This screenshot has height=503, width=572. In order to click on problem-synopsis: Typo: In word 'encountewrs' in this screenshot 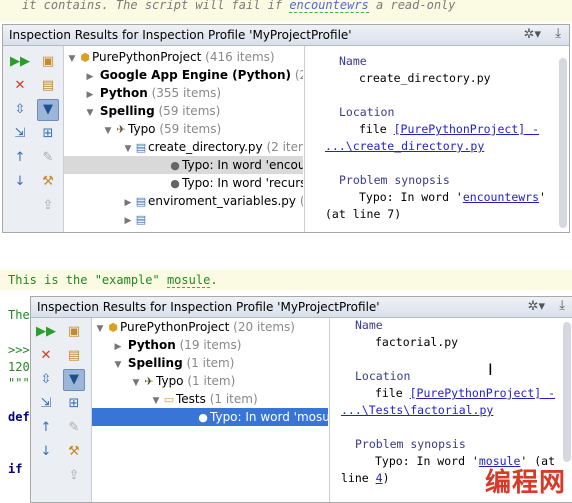, I will do `click(452, 197)`.